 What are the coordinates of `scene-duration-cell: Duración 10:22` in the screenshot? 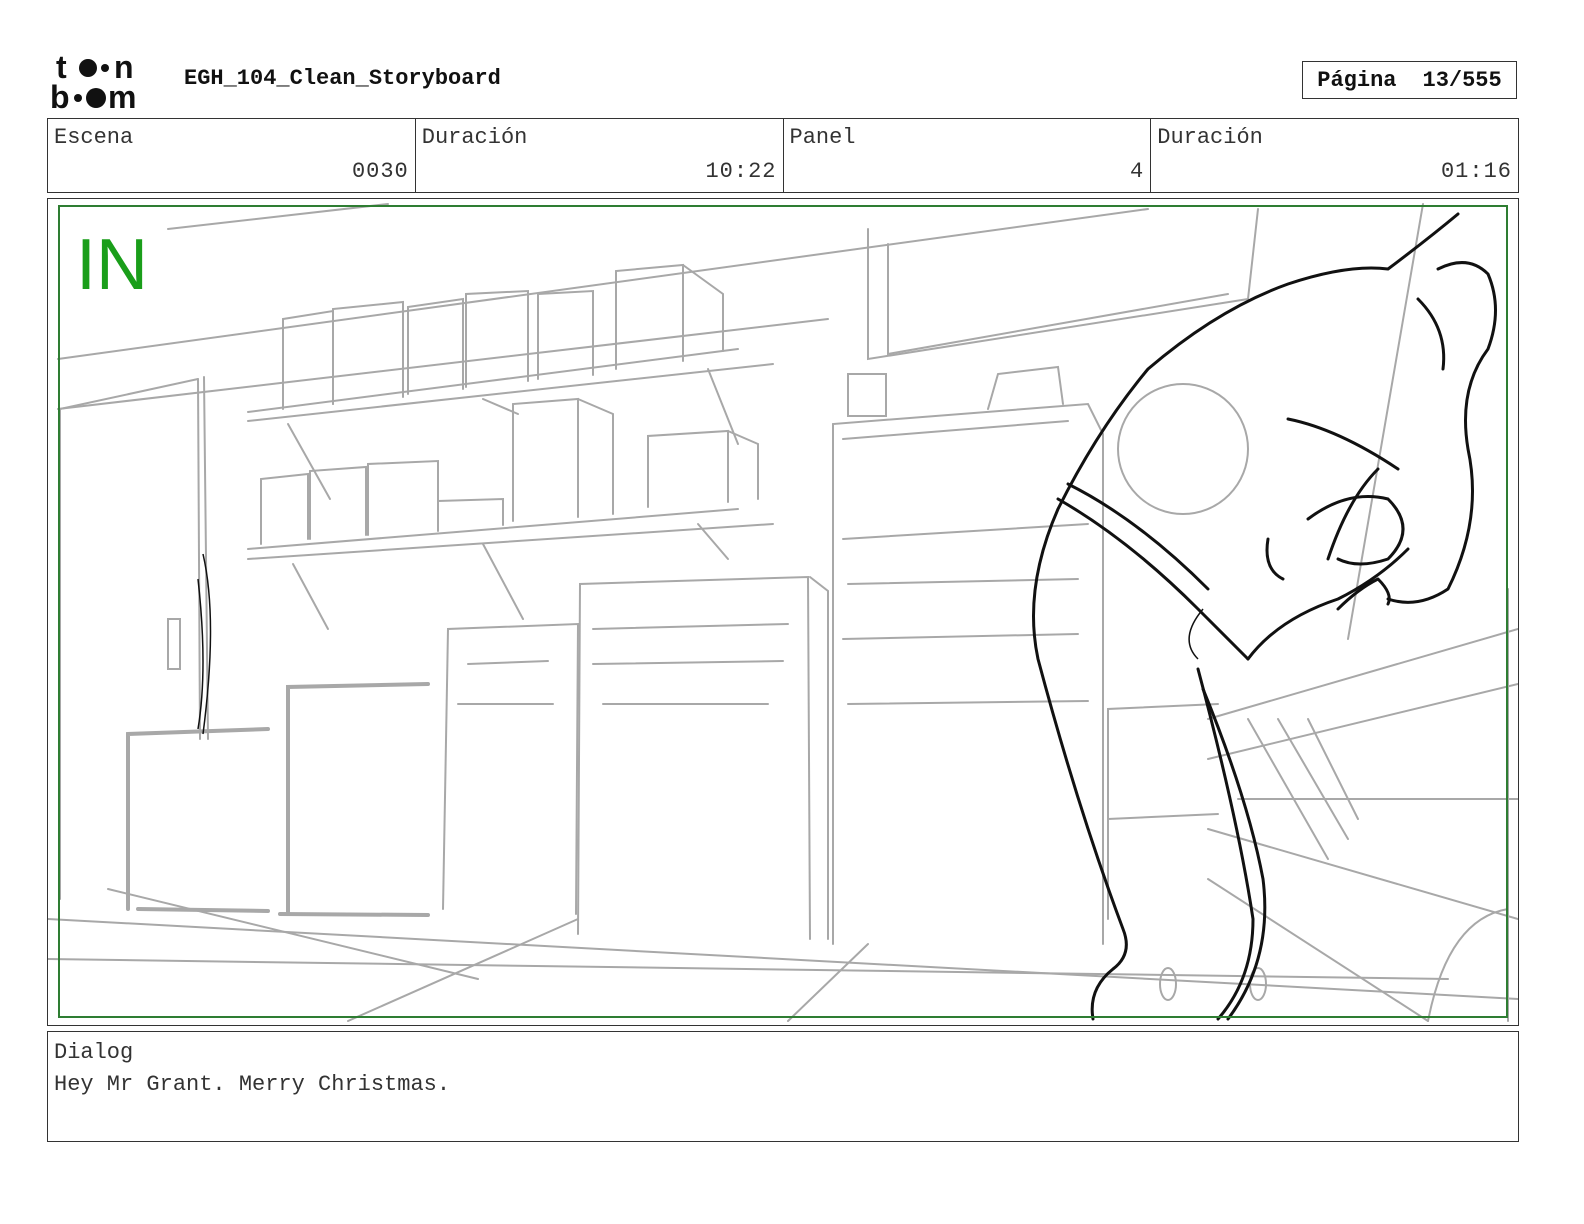 It's located at (600, 155).